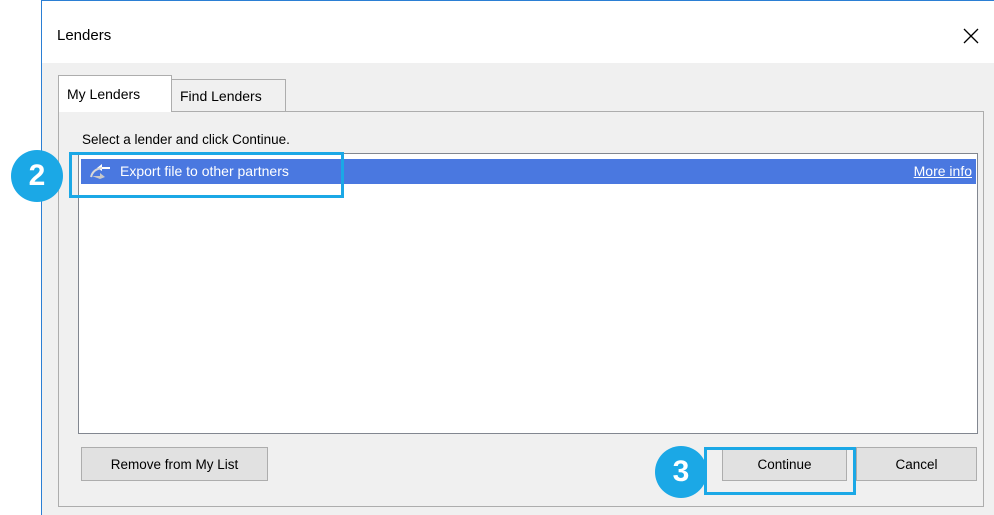 This screenshot has width=994, height=515. What do you see at coordinates (221, 96) in the screenshot?
I see `tab-find-lenders-label: Find Lenders` at bounding box center [221, 96].